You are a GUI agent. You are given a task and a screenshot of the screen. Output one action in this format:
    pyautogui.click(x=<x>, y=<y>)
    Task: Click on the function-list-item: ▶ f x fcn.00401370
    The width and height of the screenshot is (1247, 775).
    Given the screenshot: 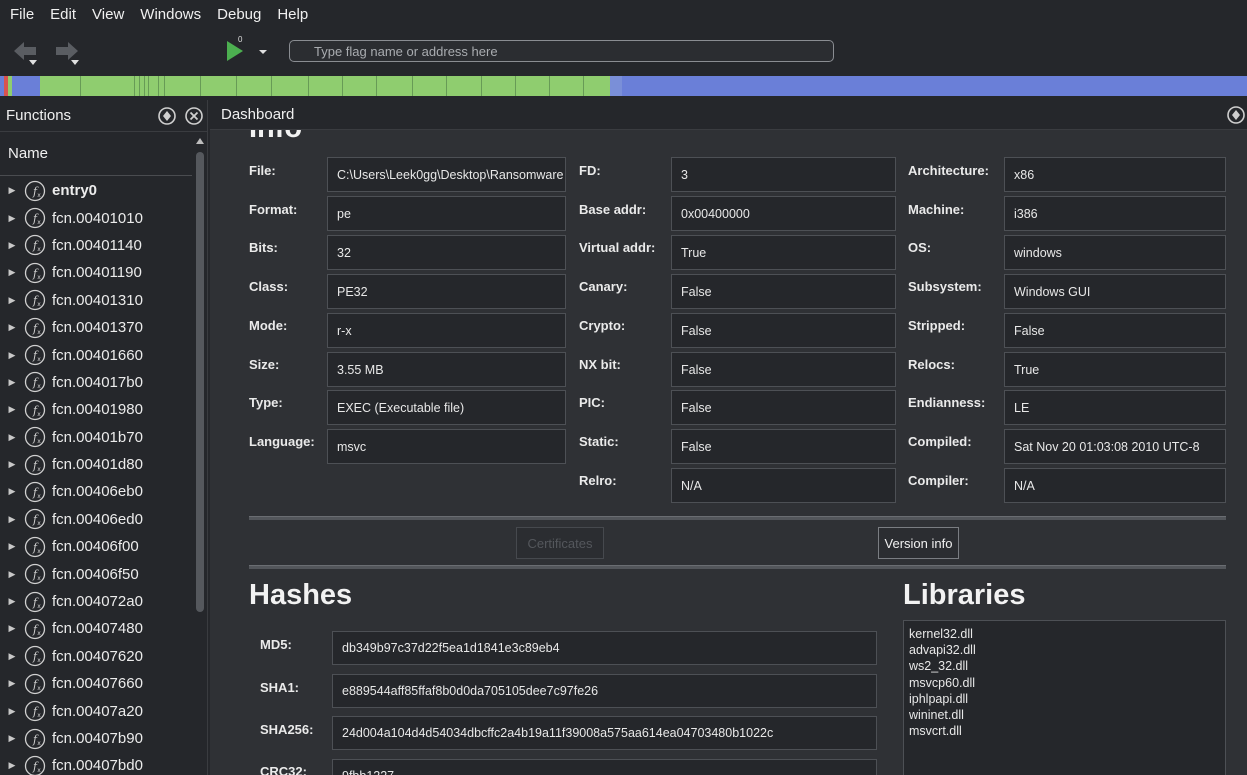 What is the action you would take?
    pyautogui.click(x=96, y=327)
    